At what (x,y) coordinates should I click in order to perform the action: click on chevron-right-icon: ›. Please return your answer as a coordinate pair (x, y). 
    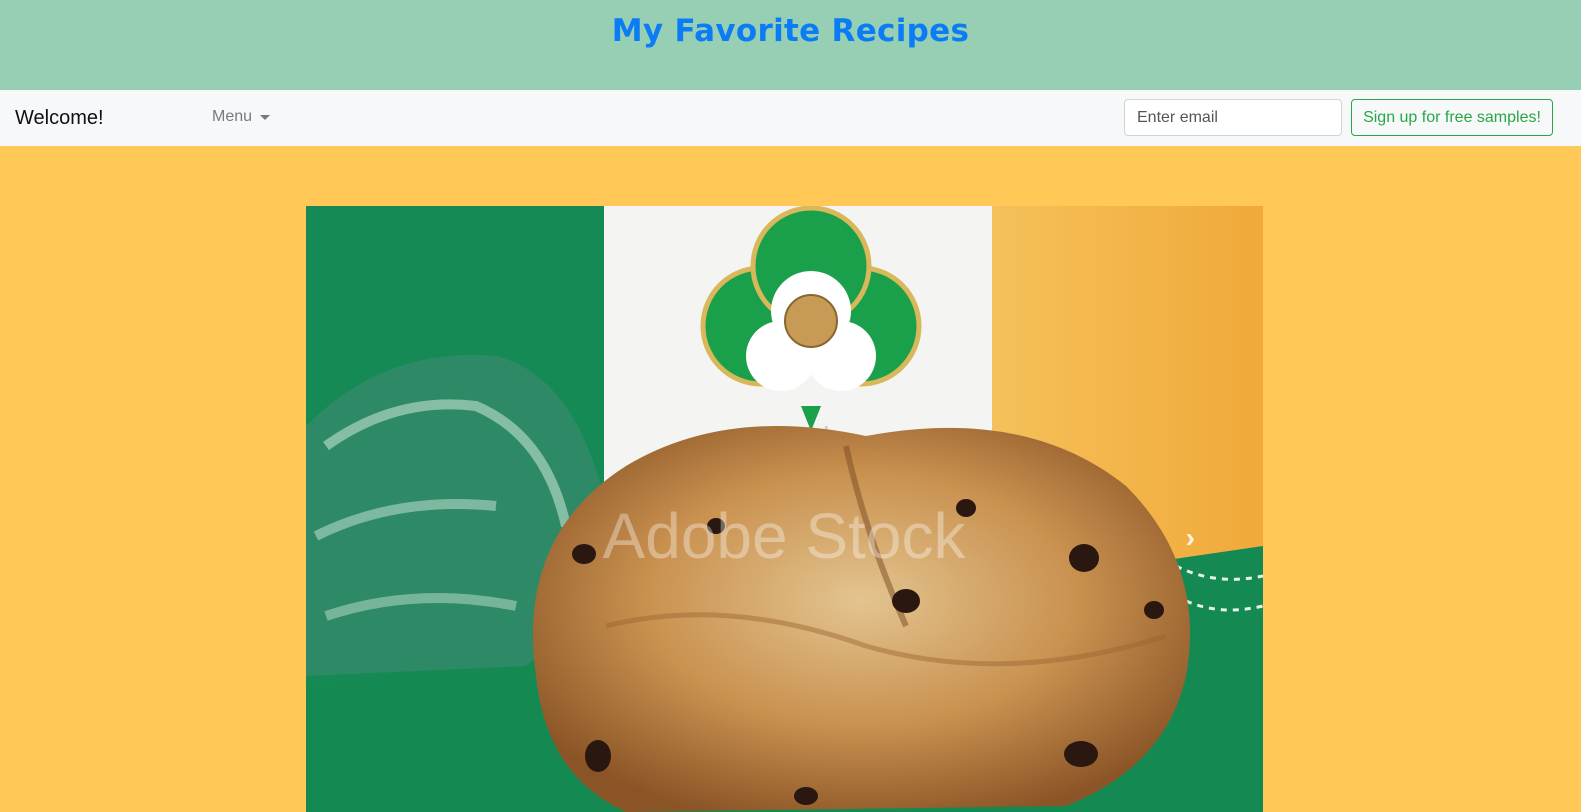
    Looking at the image, I should click on (1190, 538).